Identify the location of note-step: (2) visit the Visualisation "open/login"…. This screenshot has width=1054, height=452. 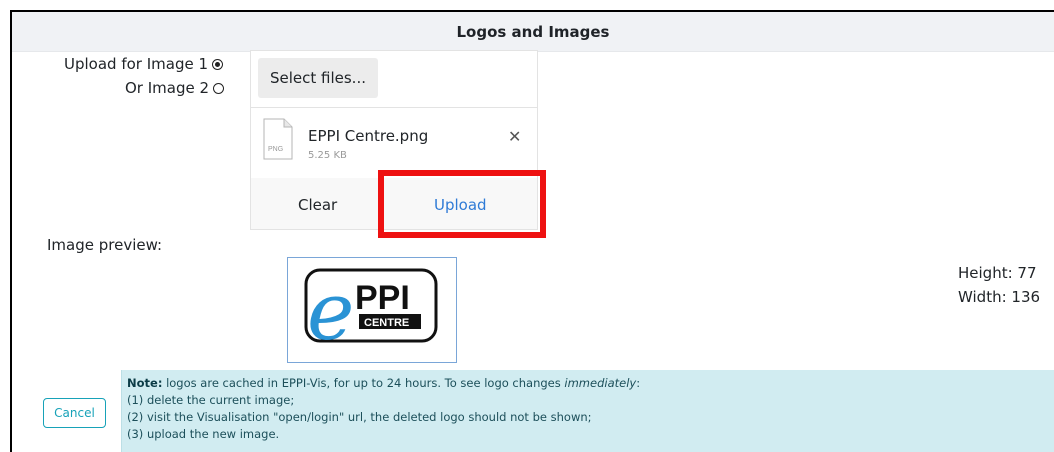
(359, 417).